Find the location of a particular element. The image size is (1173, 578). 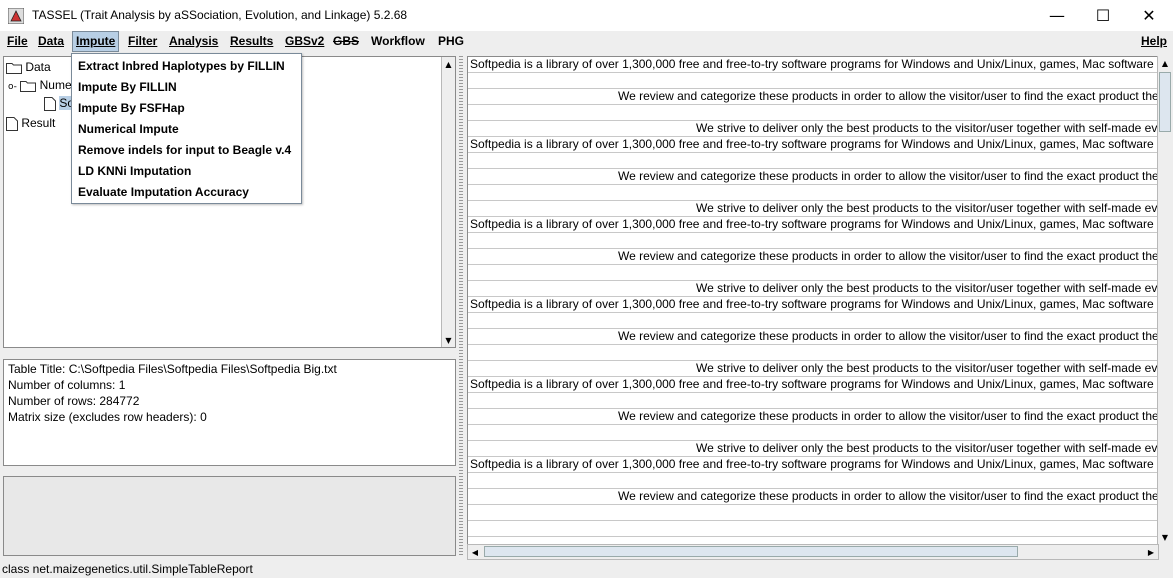

minimize-button: — is located at coordinates (1057, 15).